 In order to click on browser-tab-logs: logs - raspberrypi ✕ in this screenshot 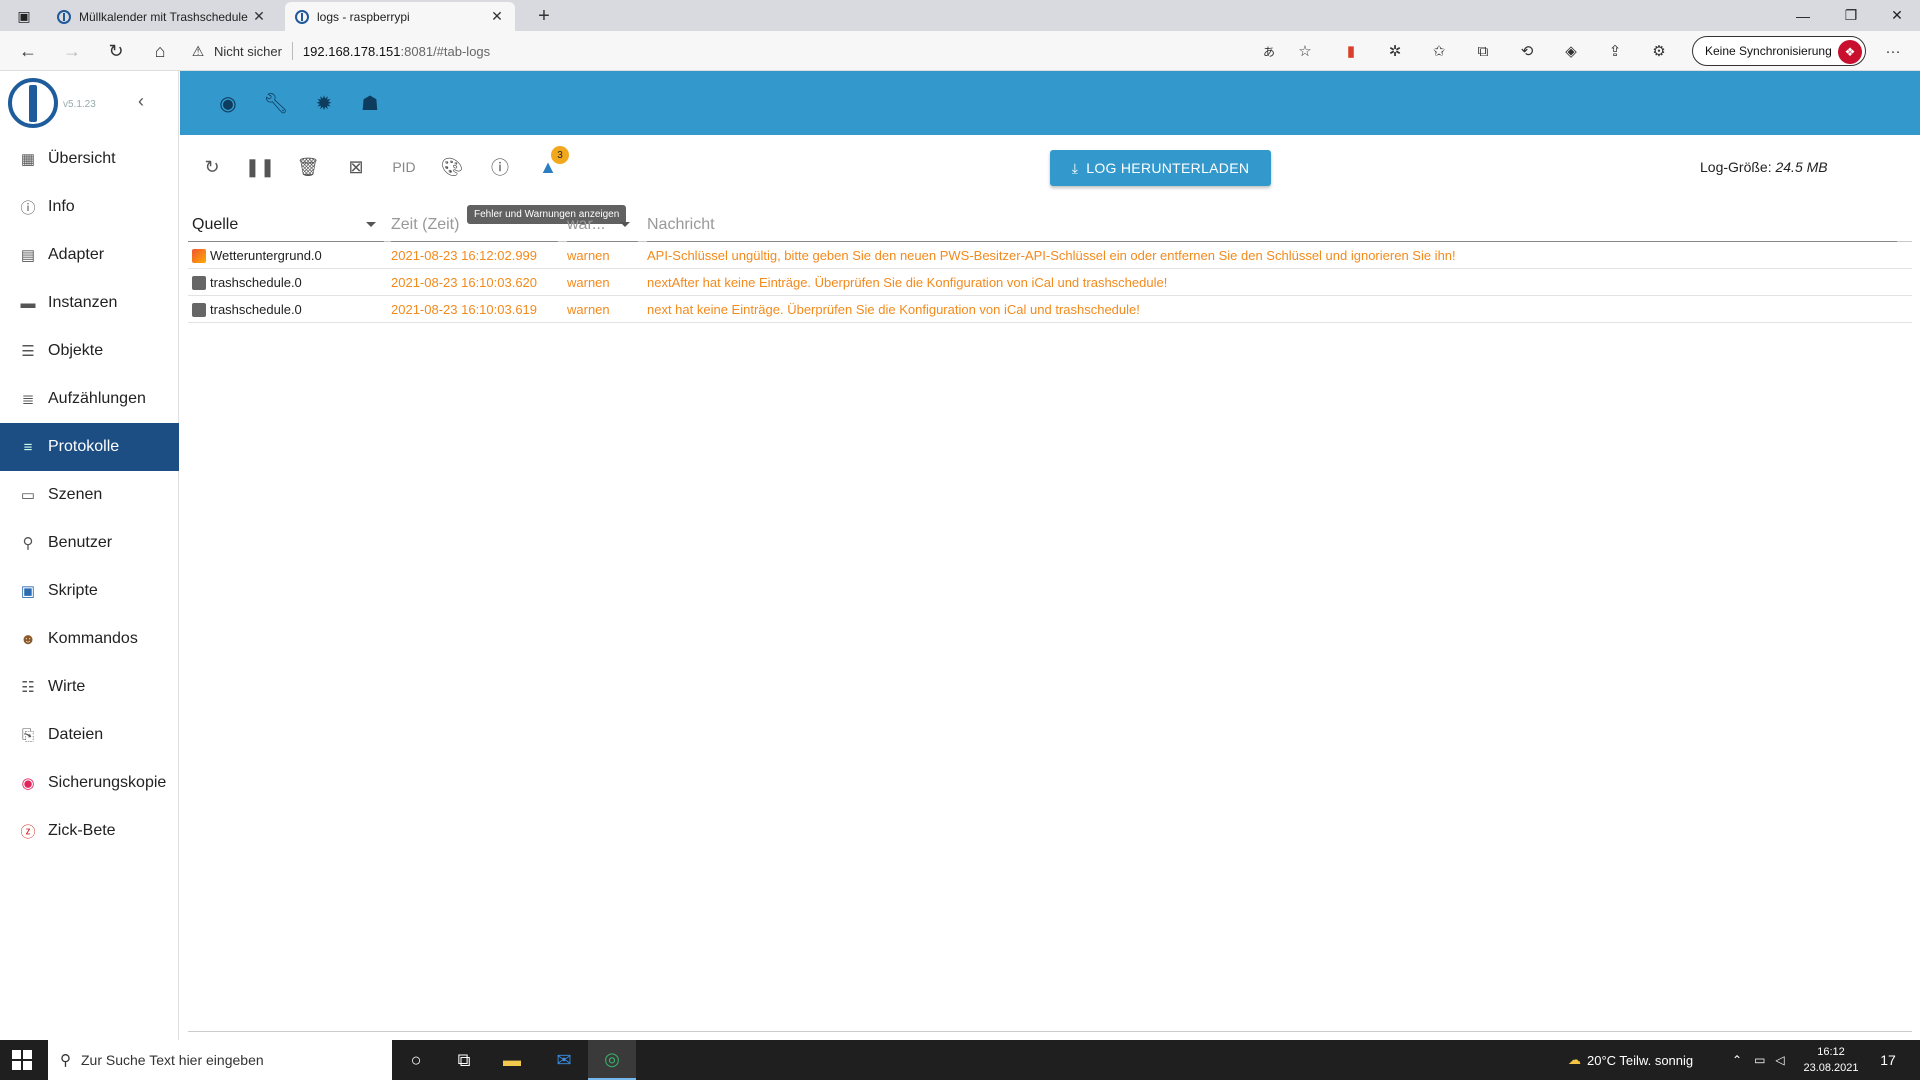, I will do `click(400, 16)`.